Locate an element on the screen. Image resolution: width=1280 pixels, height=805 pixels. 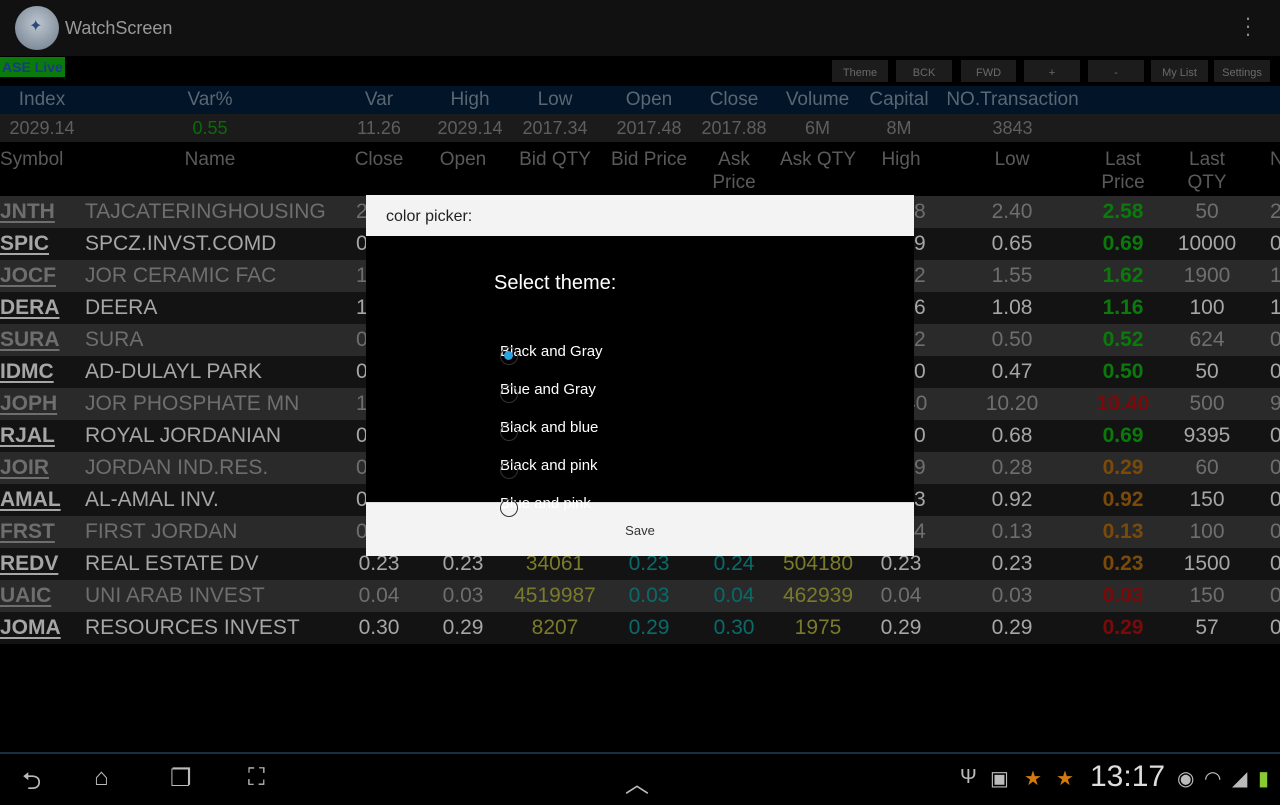
symbol-link: FRST is located at coordinates (27, 532).